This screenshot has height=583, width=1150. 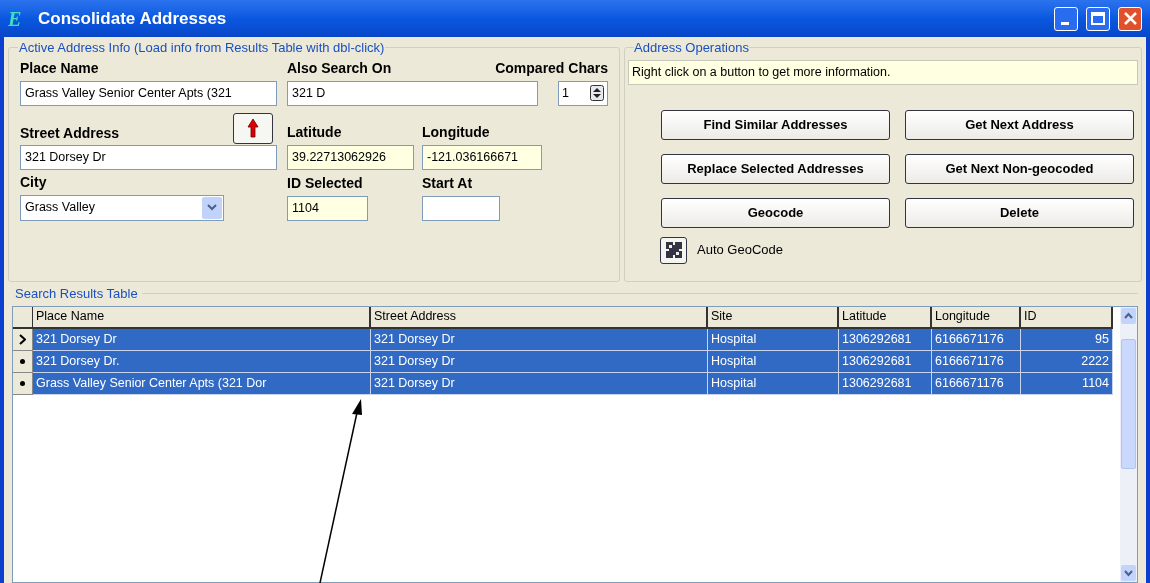 I want to click on app-icon: E, so click(x=19, y=18).